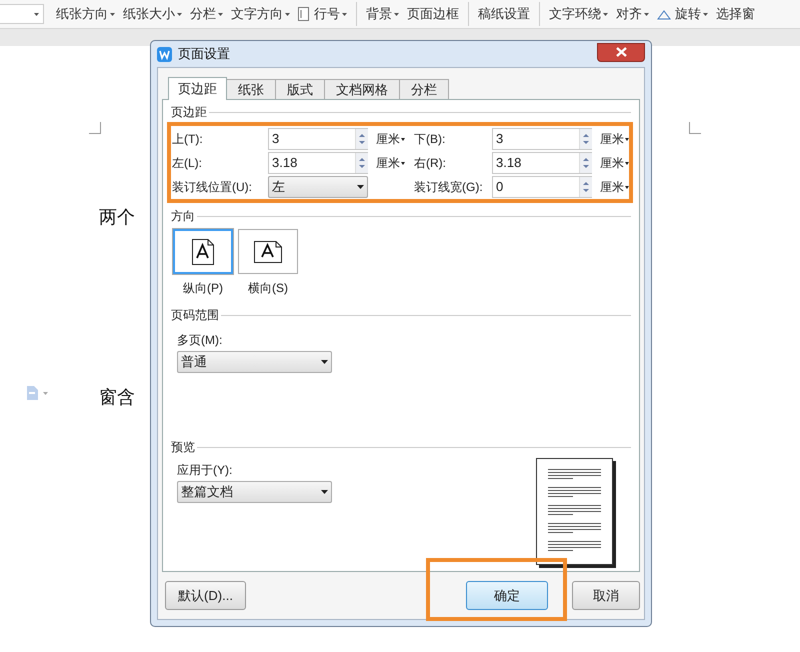 The width and height of the screenshot is (800, 652). What do you see at coordinates (578, 14) in the screenshot?
I see `toolbar-button: 文字环绕` at bounding box center [578, 14].